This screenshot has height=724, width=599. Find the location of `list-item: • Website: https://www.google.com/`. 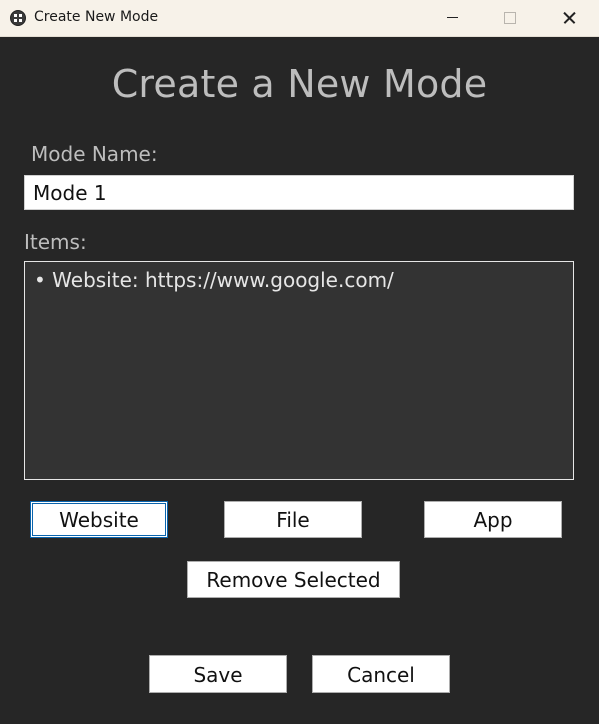

list-item: • Website: https://www.google.com/ is located at coordinates (299, 280).